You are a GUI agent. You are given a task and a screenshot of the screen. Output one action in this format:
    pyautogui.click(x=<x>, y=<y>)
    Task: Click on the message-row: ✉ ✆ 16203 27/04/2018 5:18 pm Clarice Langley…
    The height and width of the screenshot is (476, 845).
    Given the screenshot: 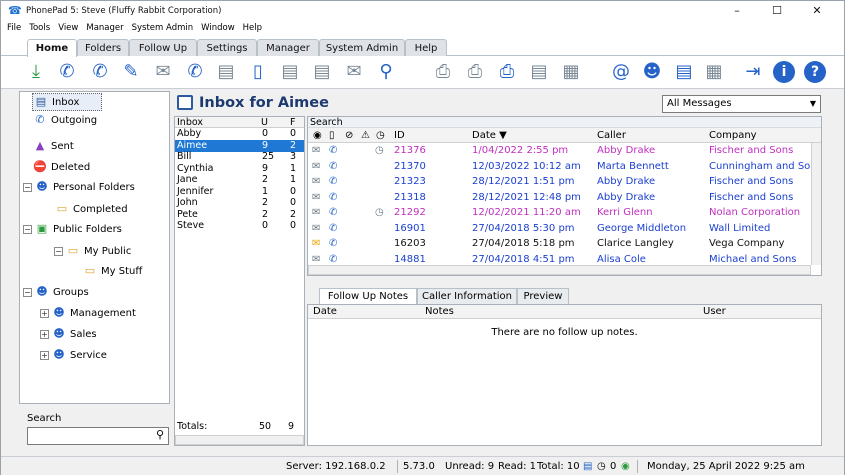 What is the action you would take?
    pyautogui.click(x=559, y=244)
    